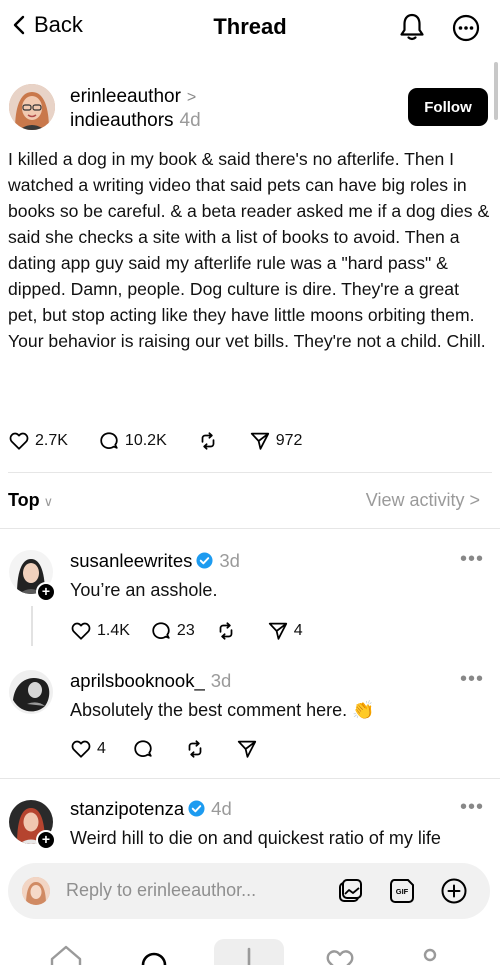 The height and width of the screenshot is (965, 500). I want to click on comment-count: 23, so click(185, 630).